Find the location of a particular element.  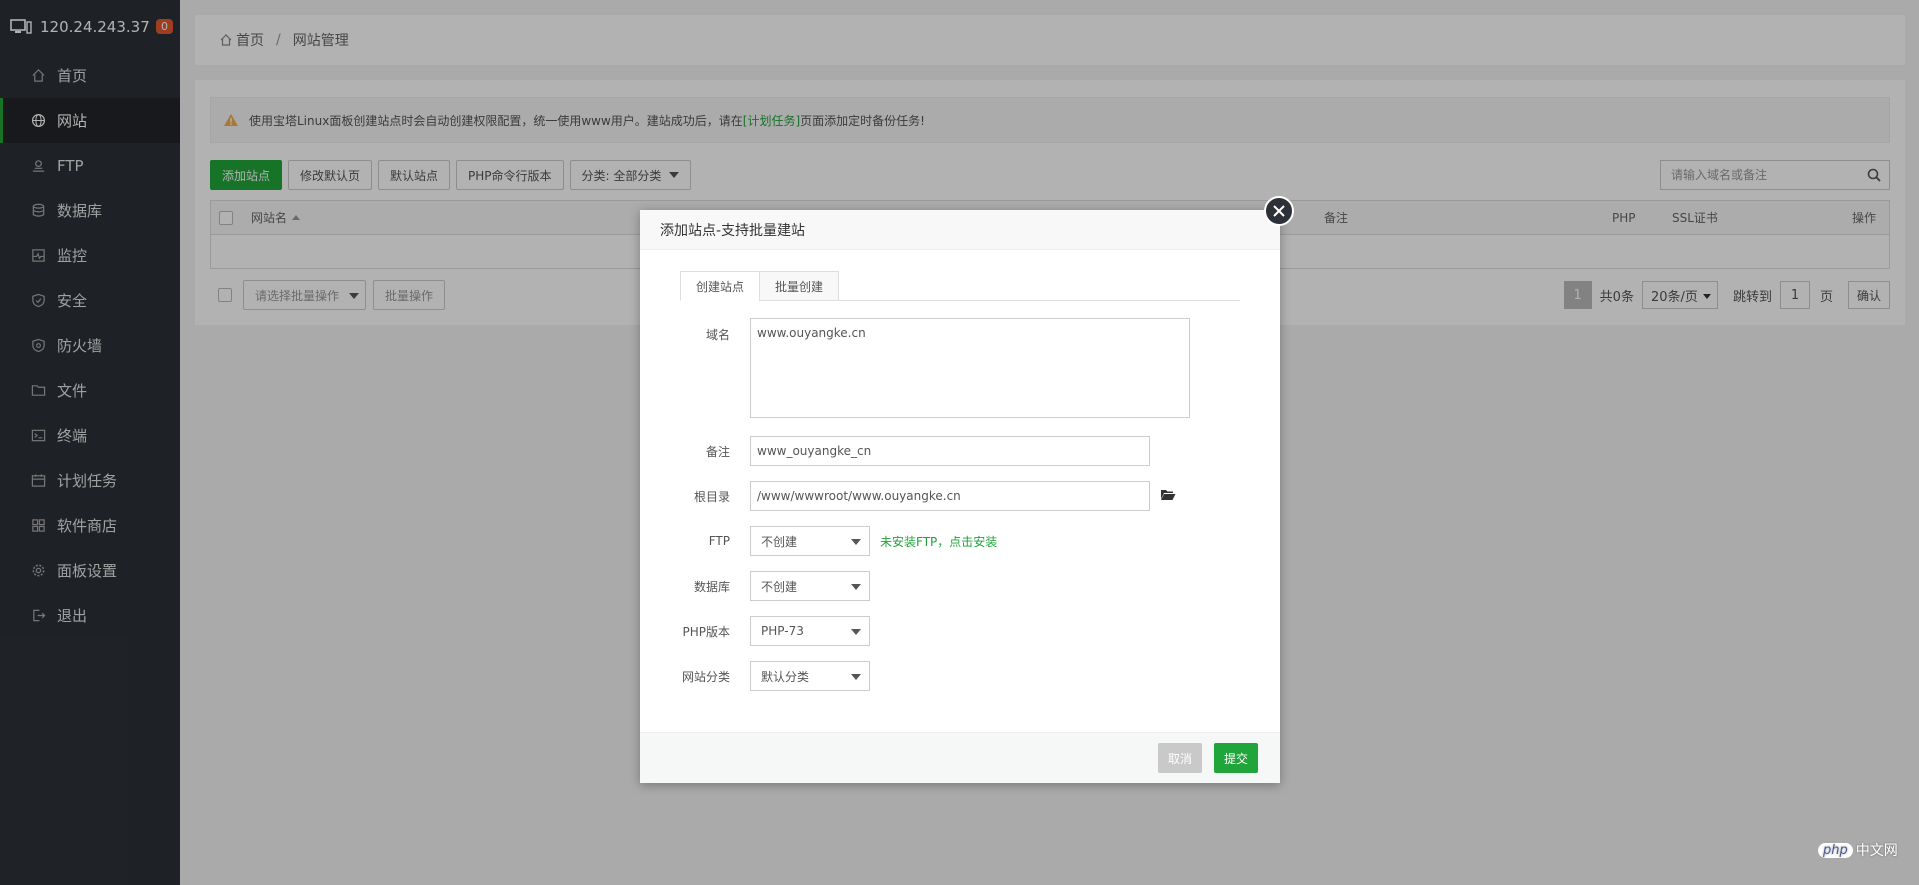

modal-footer: 取消 提交 is located at coordinates (960, 757).